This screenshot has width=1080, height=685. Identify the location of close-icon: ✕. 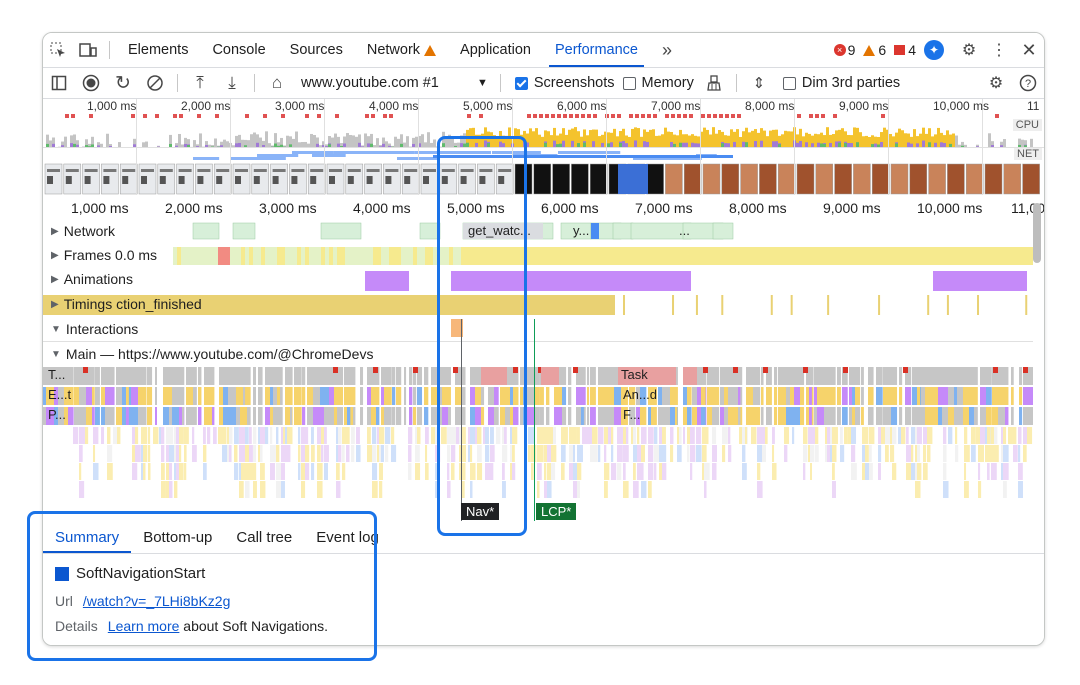
(1029, 50).